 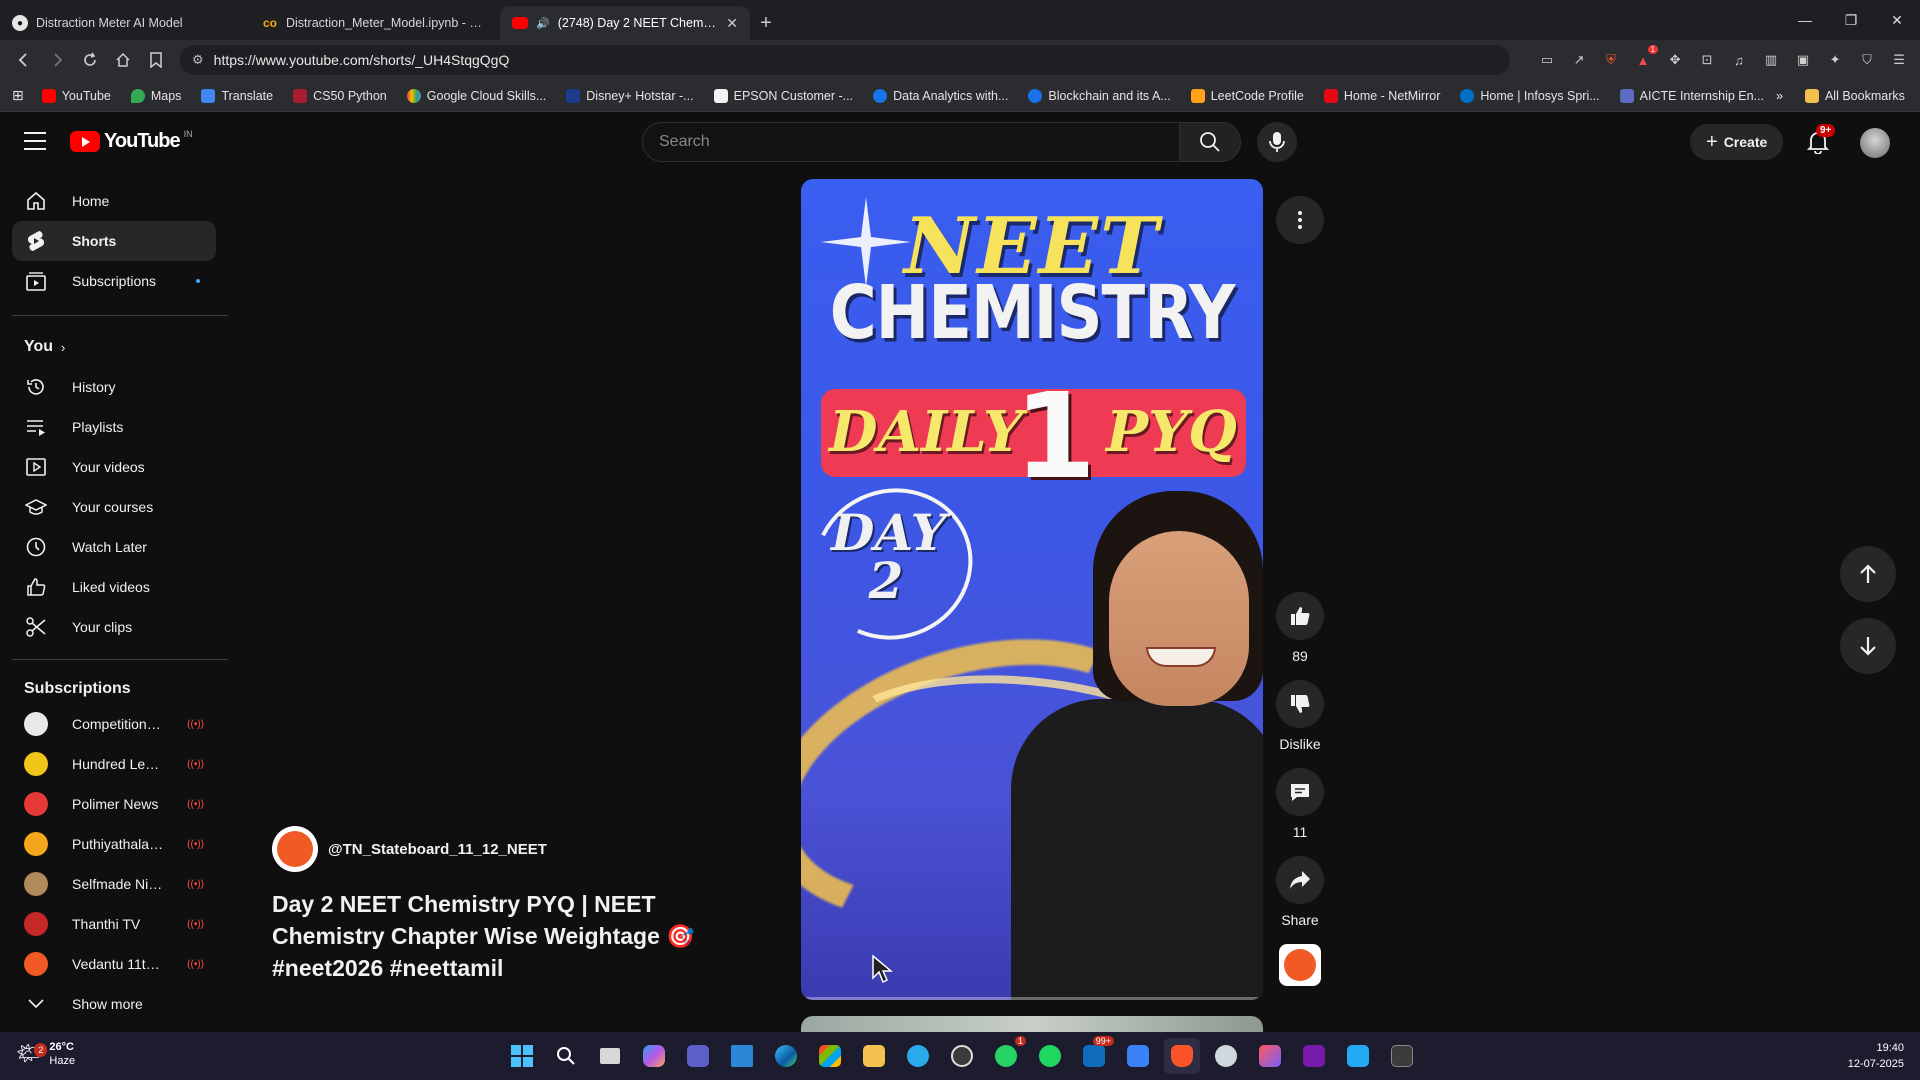 I want to click on search-input: Search, so click(x=912, y=142).